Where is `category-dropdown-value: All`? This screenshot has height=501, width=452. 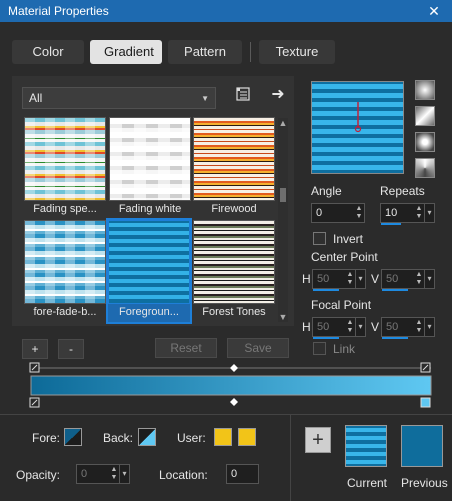
category-dropdown-value: All is located at coordinates (36, 98).